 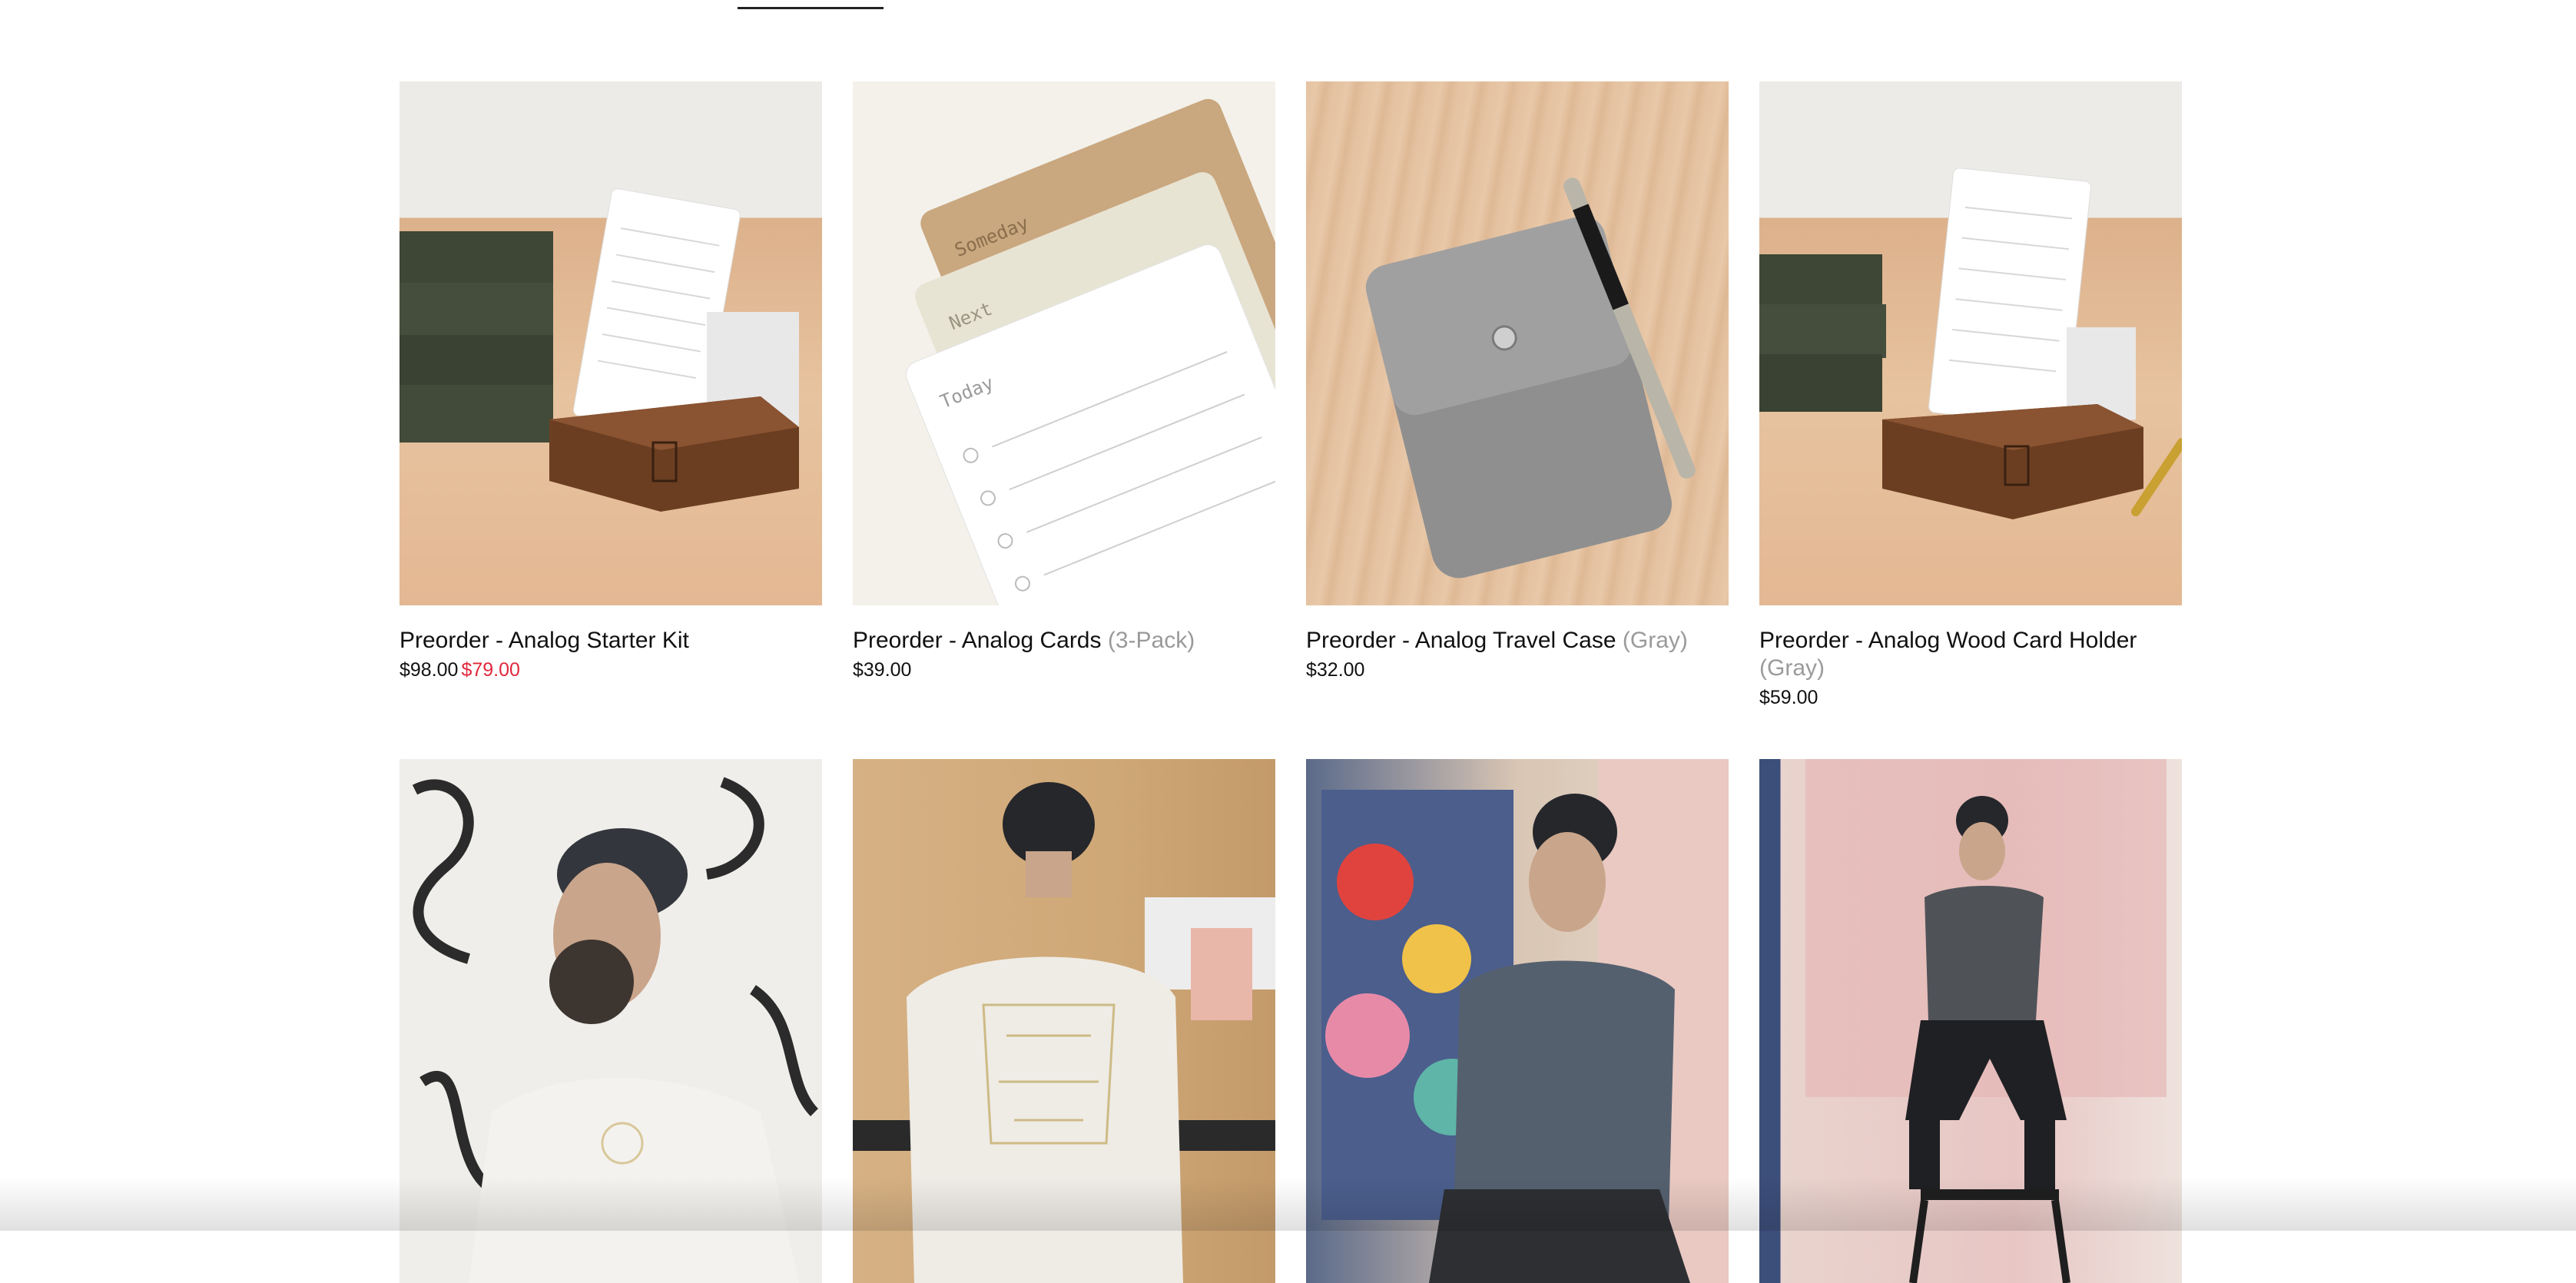 I want to click on product-image-analog-wood-card-holder, so click(x=1970, y=343).